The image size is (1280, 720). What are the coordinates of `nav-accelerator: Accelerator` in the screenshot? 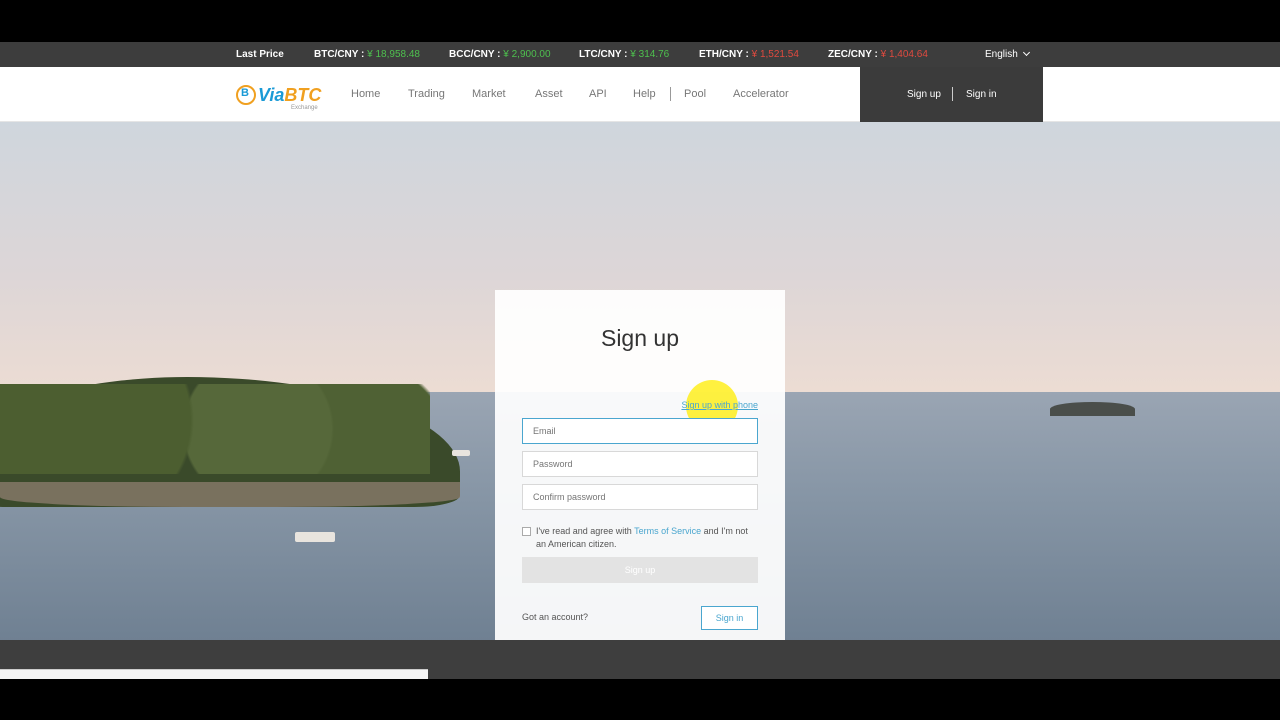 It's located at (761, 94).